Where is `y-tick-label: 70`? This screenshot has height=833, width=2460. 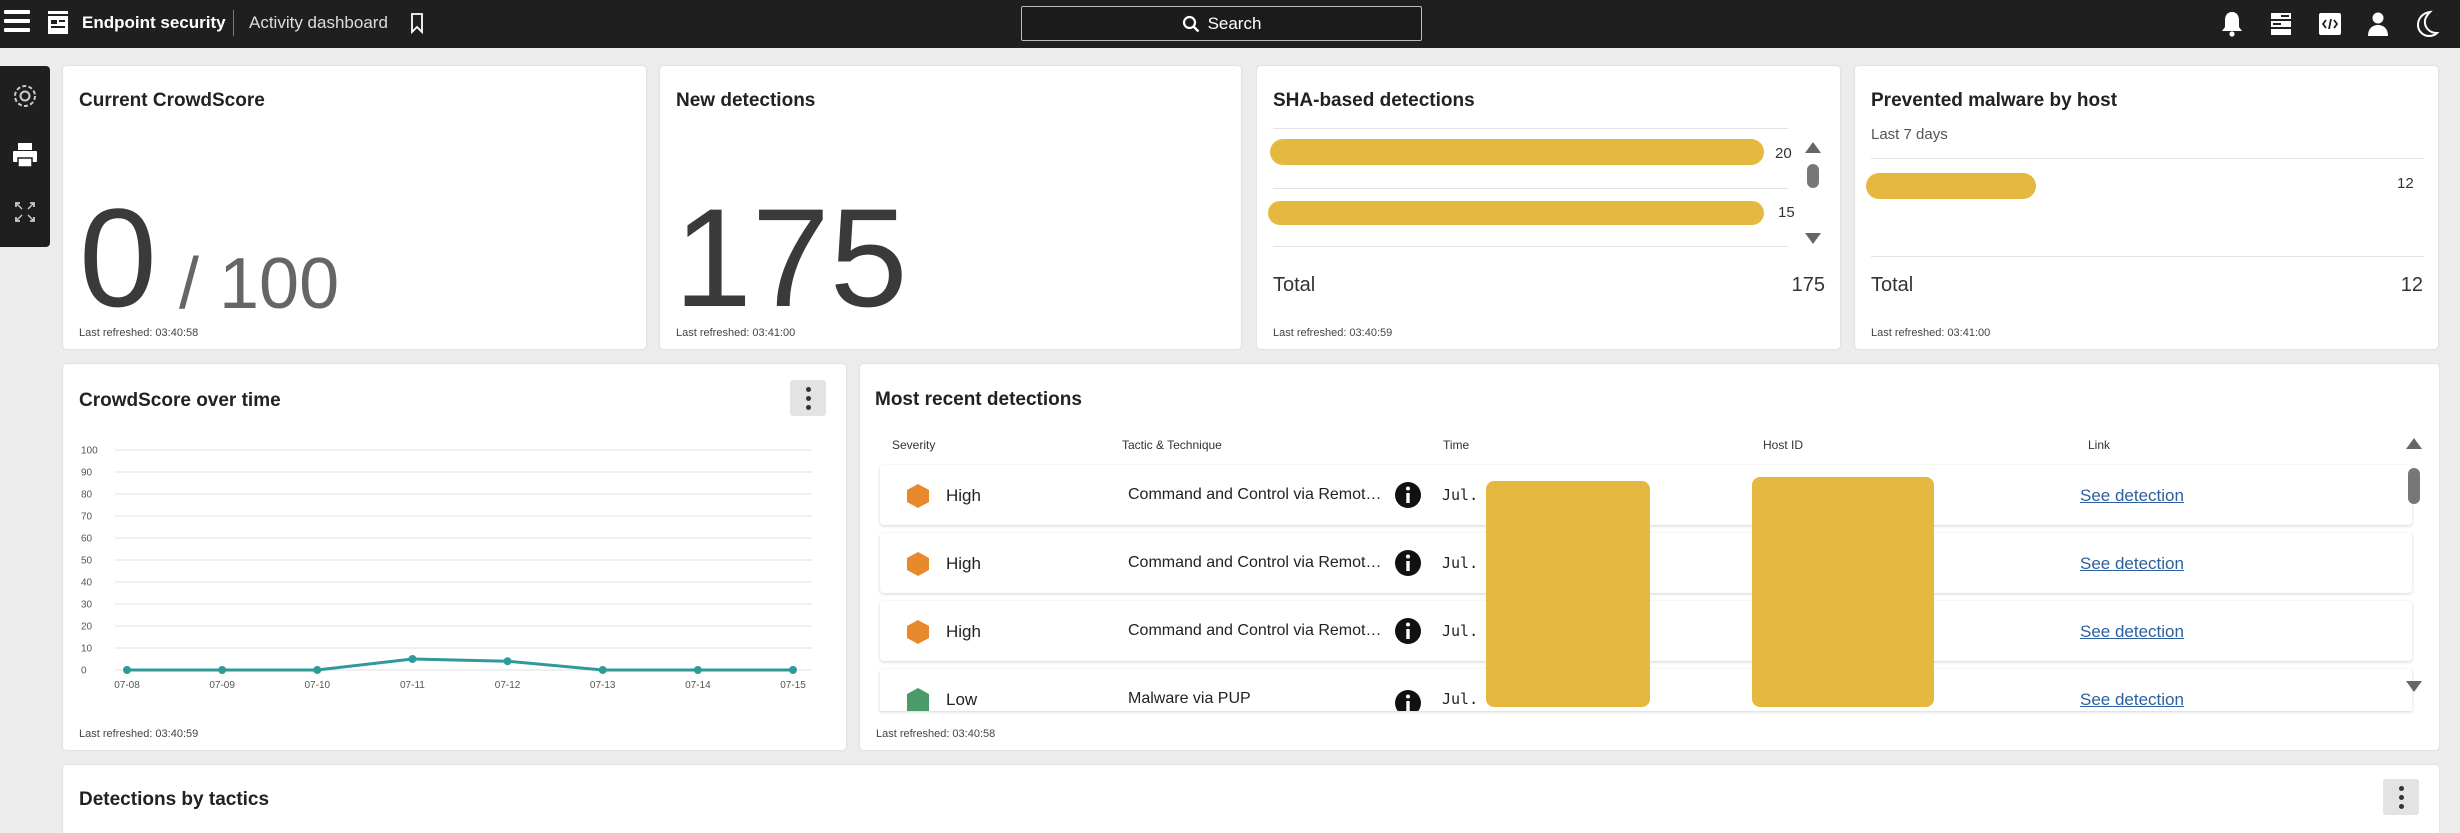 y-tick-label: 70 is located at coordinates (87, 517).